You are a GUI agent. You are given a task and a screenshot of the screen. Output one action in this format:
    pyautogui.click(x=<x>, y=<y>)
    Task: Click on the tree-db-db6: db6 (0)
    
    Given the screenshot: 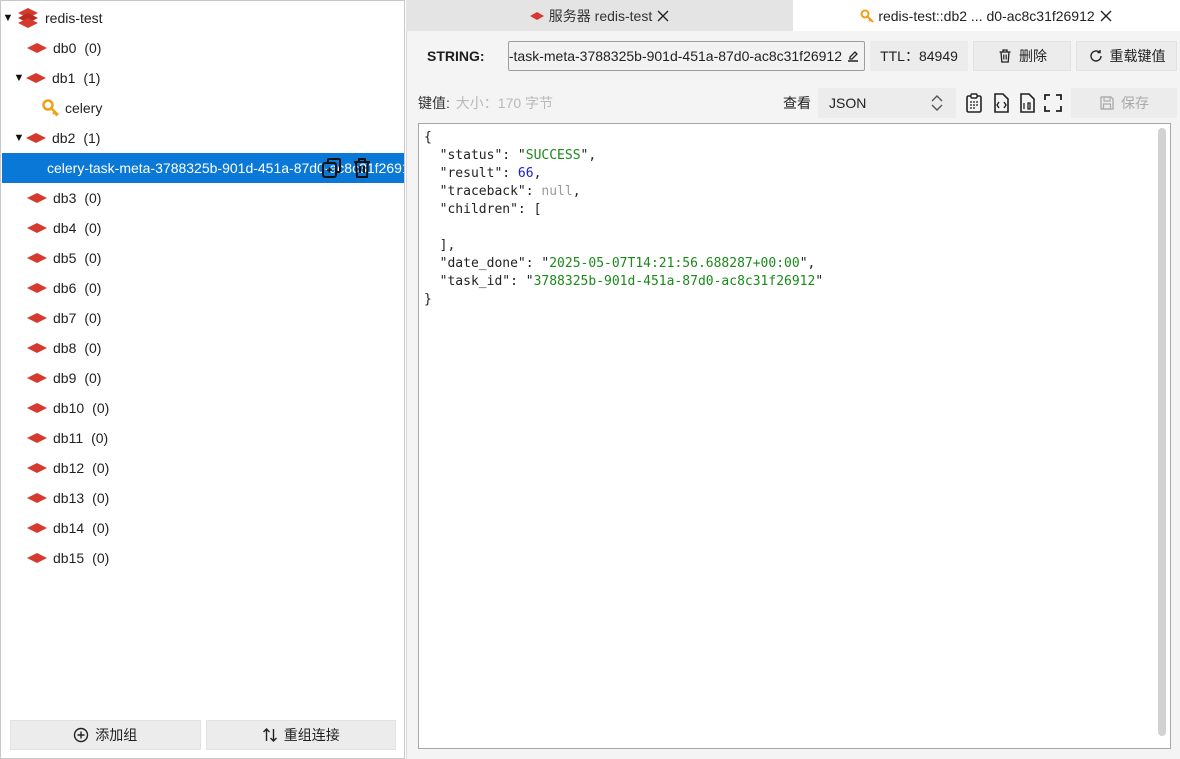 What is the action you would take?
    pyautogui.click(x=203, y=288)
    